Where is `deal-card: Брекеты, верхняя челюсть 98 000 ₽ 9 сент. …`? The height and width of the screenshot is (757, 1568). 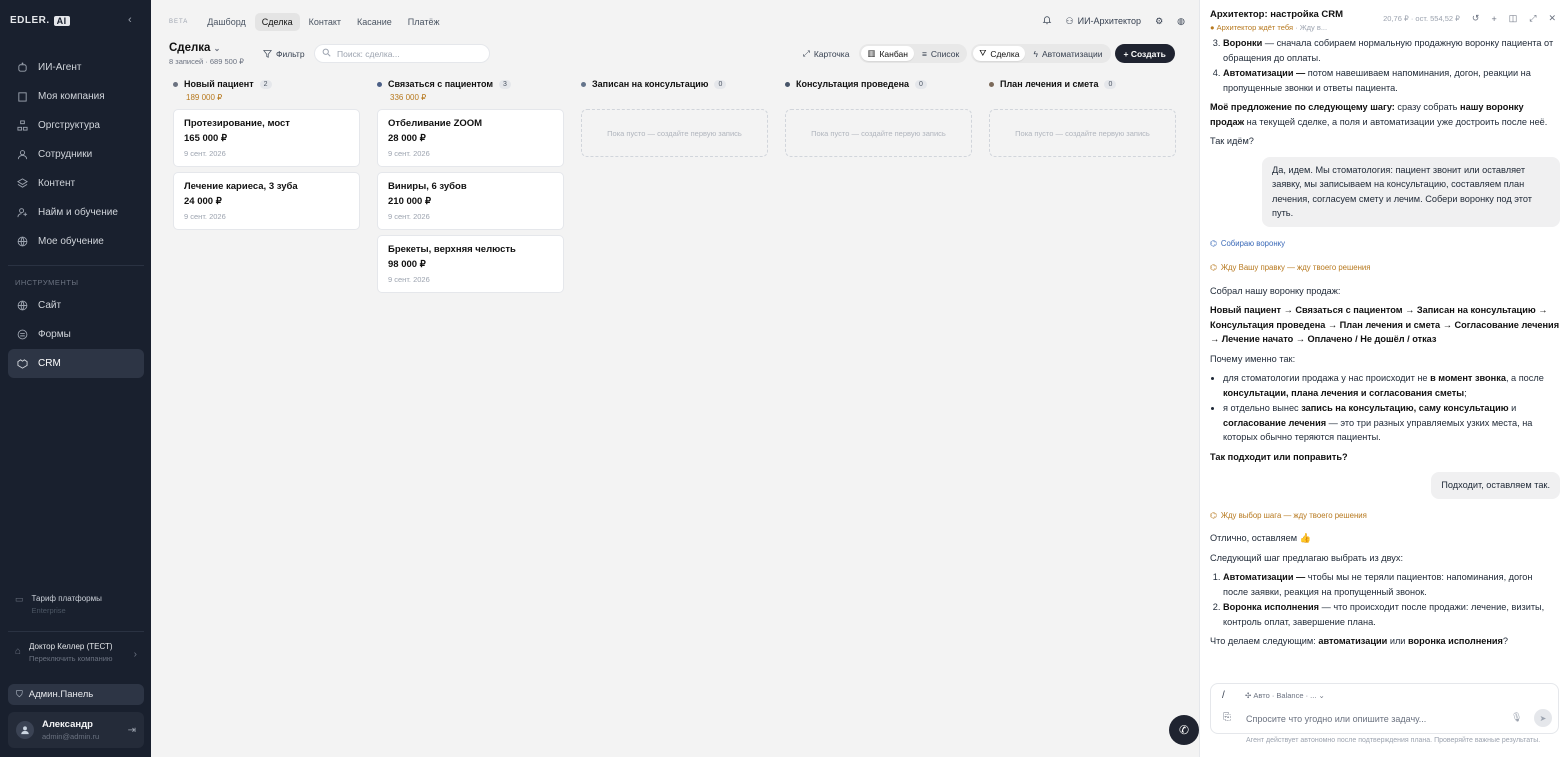 deal-card: Брекеты, верхняя челюсть 98 000 ₽ 9 сент. … is located at coordinates (470, 264).